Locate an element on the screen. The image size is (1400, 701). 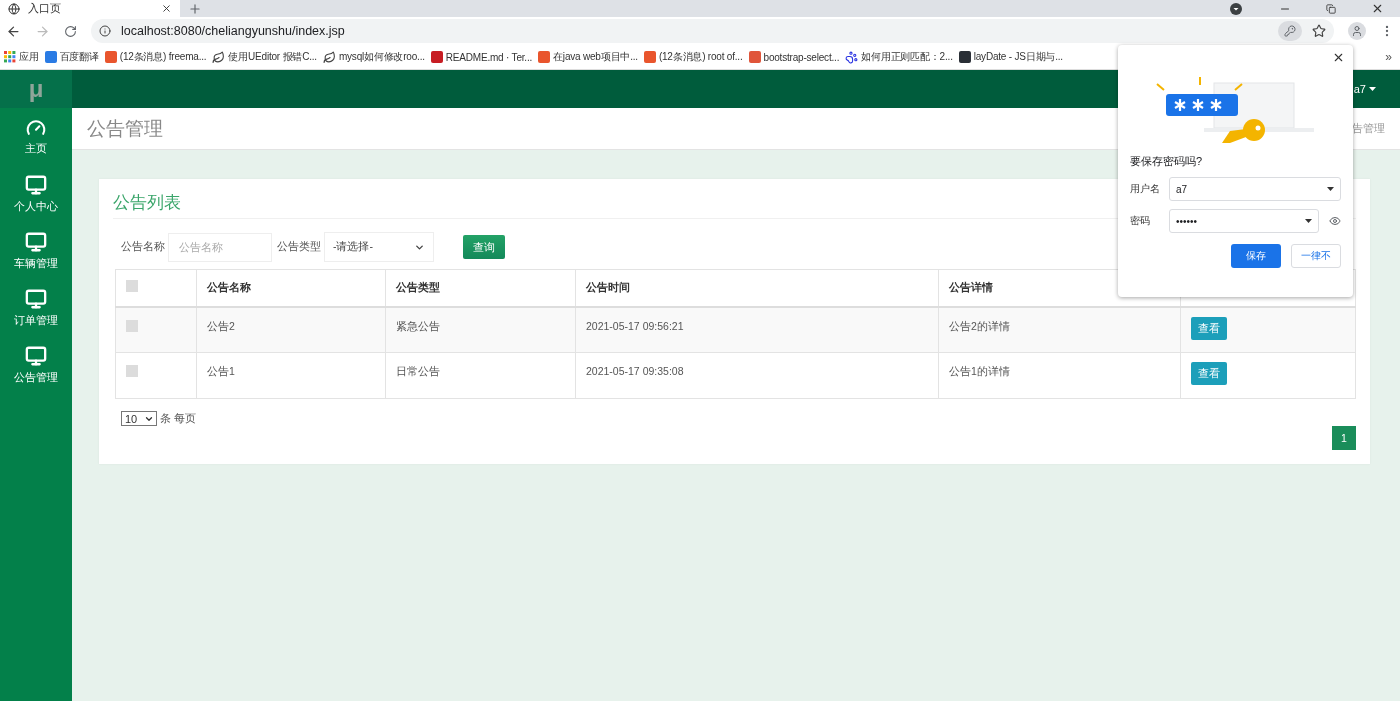
table-cell: 公告1 is located at coordinates (291, 375).